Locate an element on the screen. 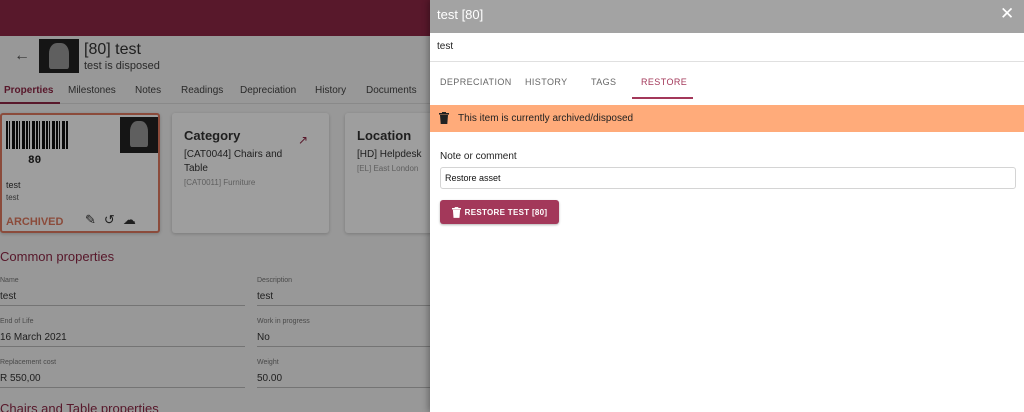 This screenshot has width=1024, height=412. panel-header: test [80] ✕ is located at coordinates (727, 16).